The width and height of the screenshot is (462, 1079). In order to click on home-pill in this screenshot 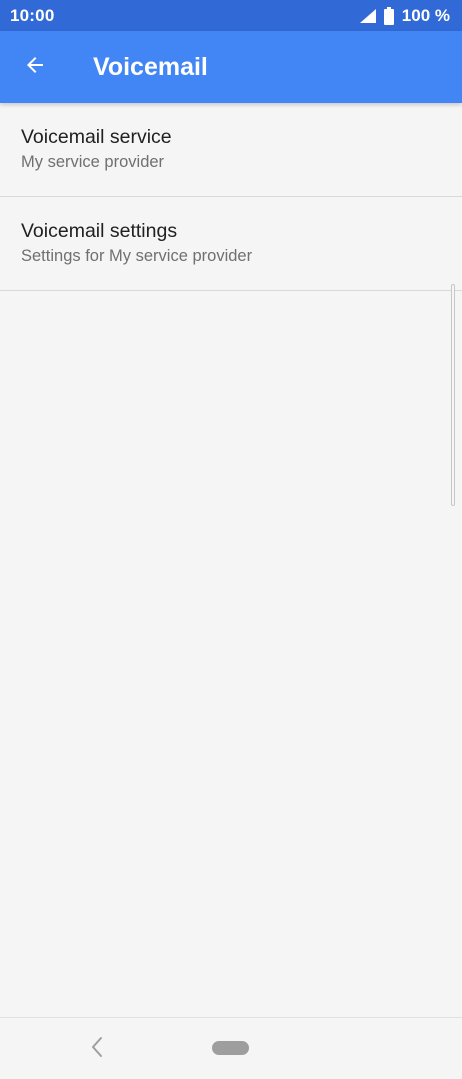, I will do `click(230, 1048)`.